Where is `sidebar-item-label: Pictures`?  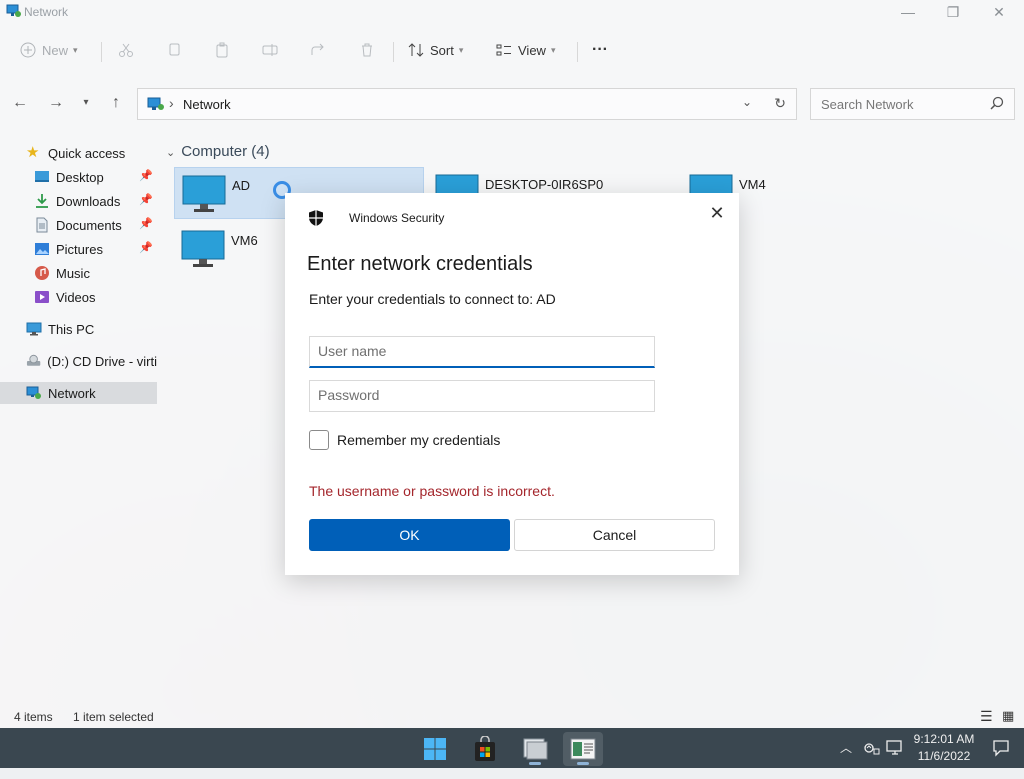 sidebar-item-label: Pictures is located at coordinates (79, 249).